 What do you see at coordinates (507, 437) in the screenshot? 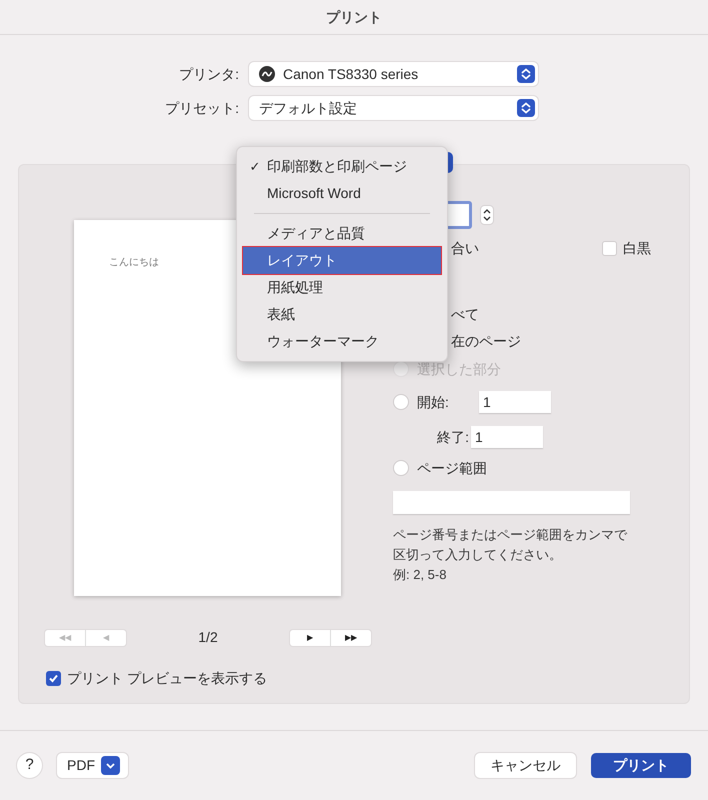
I see `to-field: 1` at bounding box center [507, 437].